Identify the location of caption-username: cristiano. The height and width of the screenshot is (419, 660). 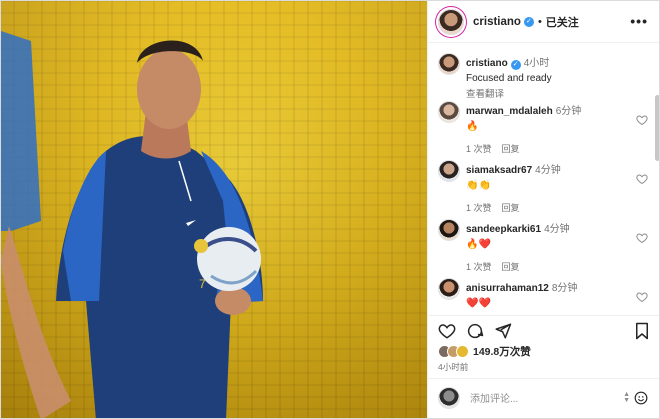
(487, 63).